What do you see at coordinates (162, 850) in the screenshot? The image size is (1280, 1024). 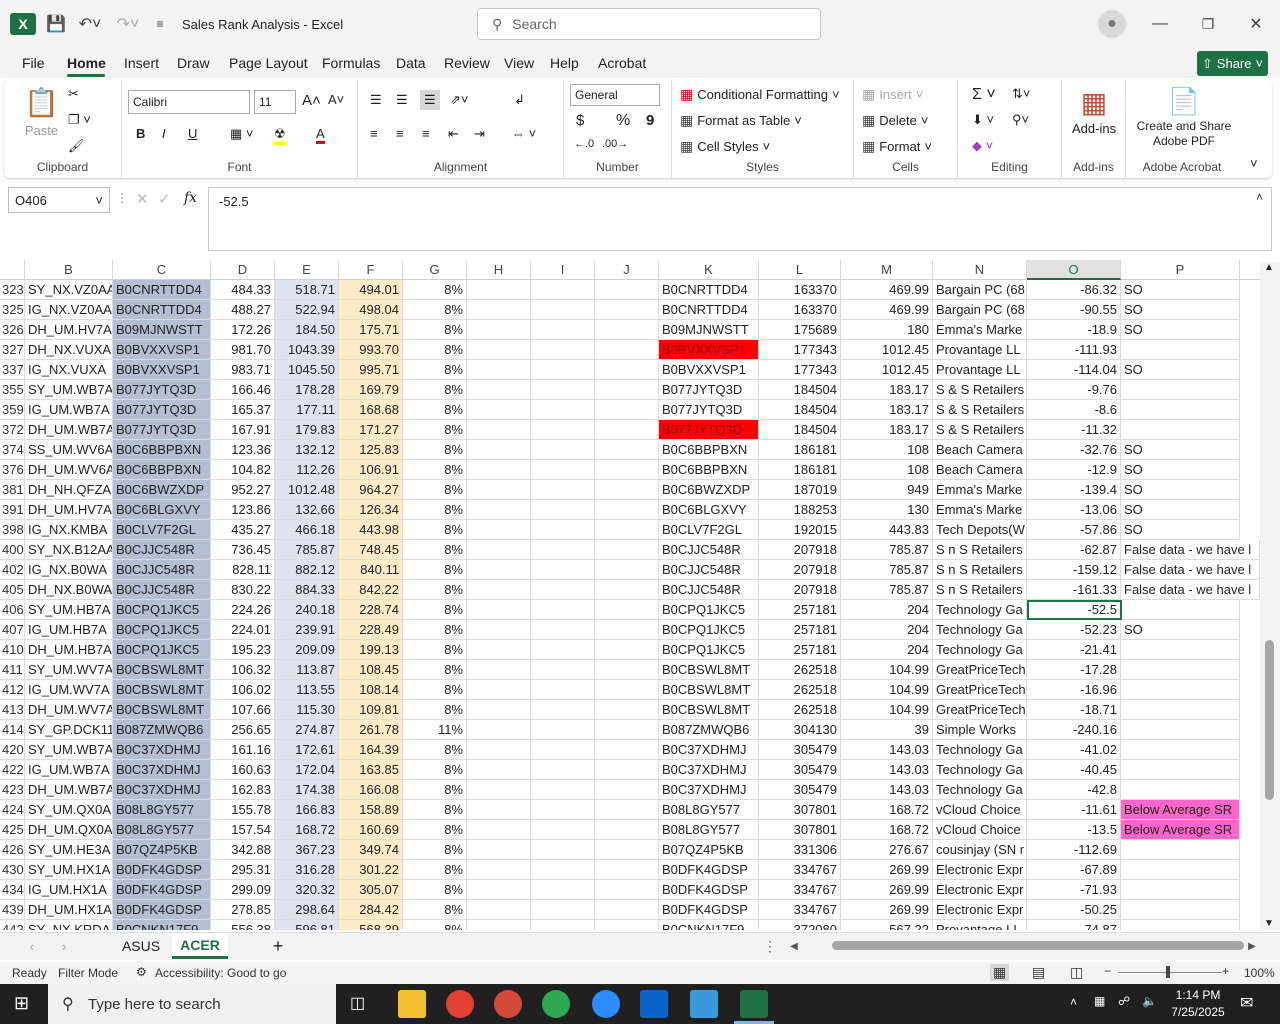 I see `cell-c: B07QZ4P5KB` at bounding box center [162, 850].